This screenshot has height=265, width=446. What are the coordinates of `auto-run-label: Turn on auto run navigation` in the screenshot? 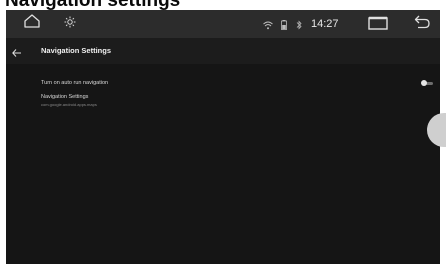 It's located at (75, 83).